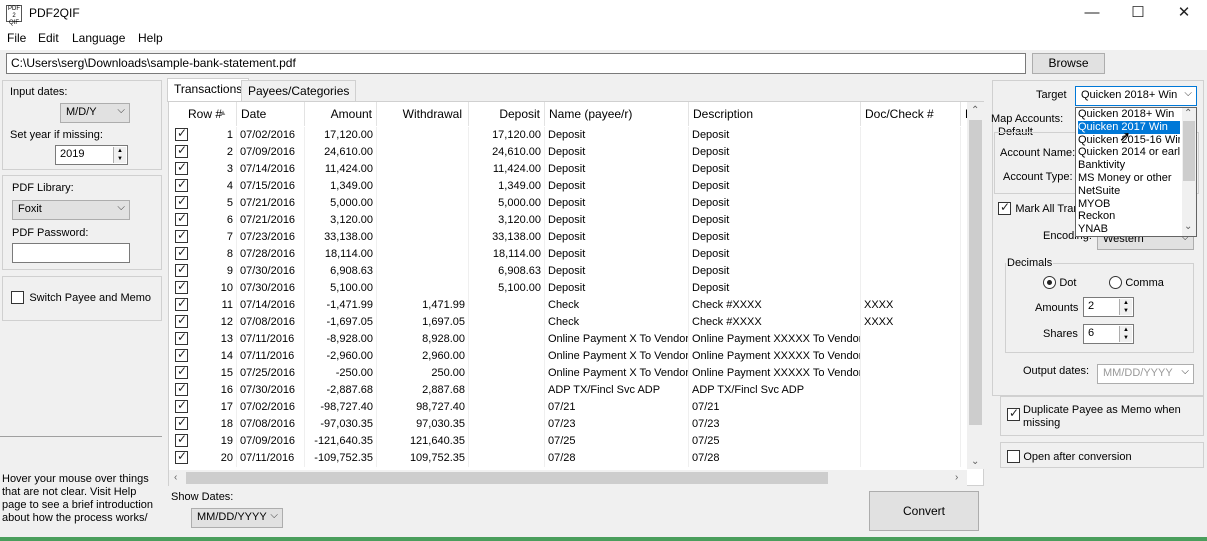  Describe the element at coordinates (507, 169) in the screenshot. I see `cell-deposit: 11,424.00` at that location.